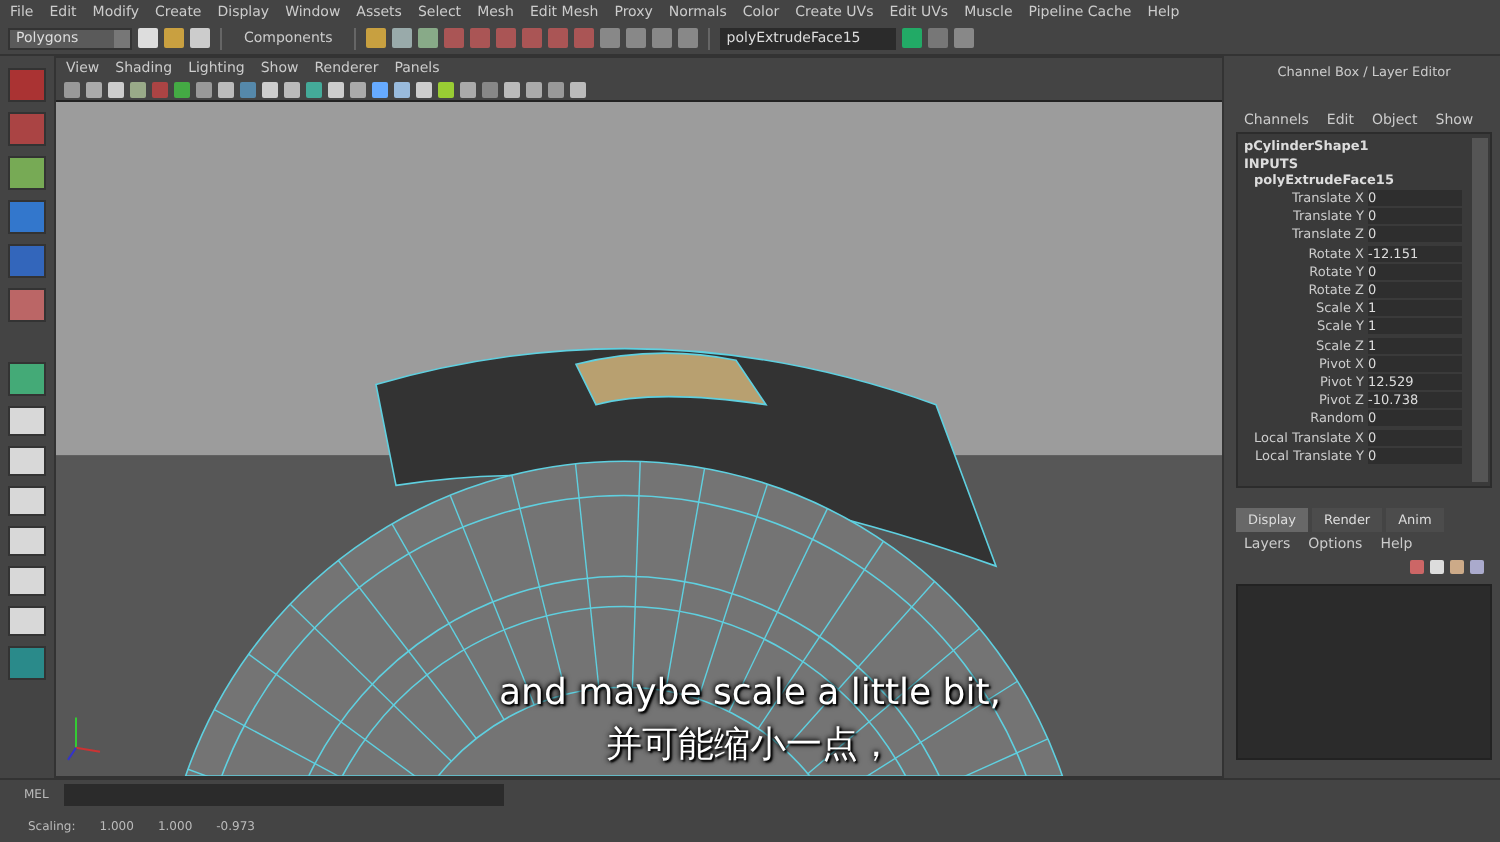 This screenshot has height=842, width=1500. Describe the element at coordinates (912, 38) in the screenshot. I see `lock-icon` at that location.